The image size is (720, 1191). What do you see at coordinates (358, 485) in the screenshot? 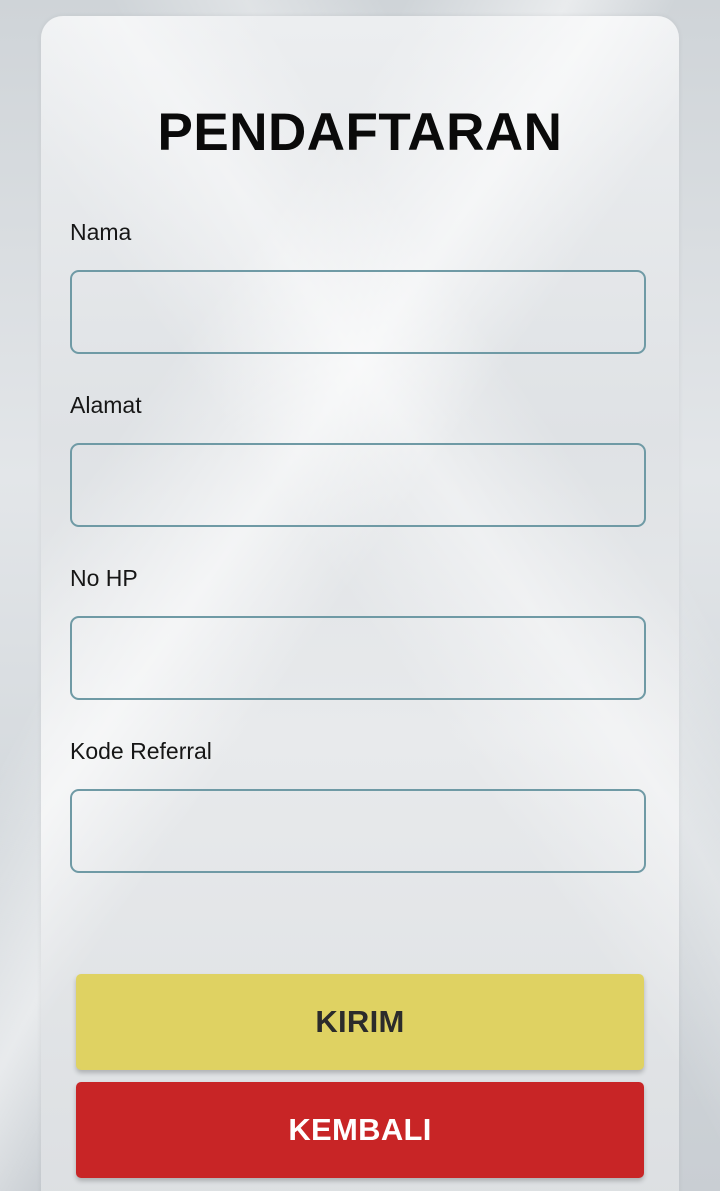
I see `address-input` at bounding box center [358, 485].